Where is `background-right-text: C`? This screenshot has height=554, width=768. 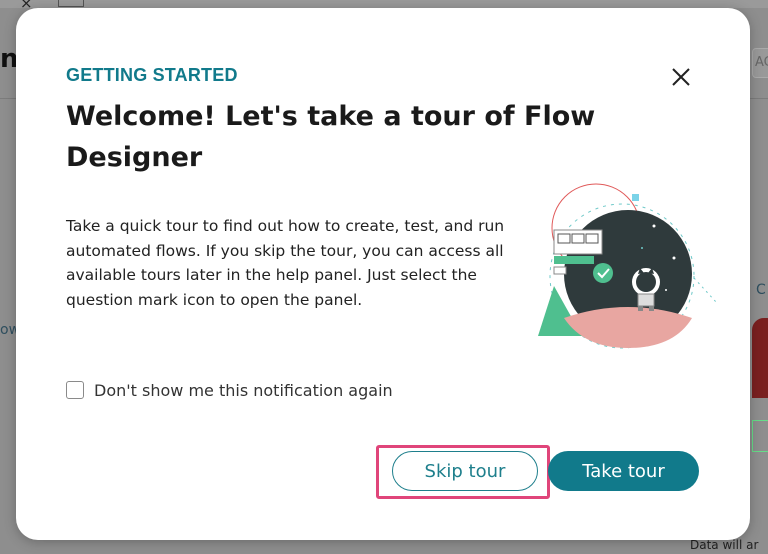 background-right-text: C is located at coordinates (761, 290).